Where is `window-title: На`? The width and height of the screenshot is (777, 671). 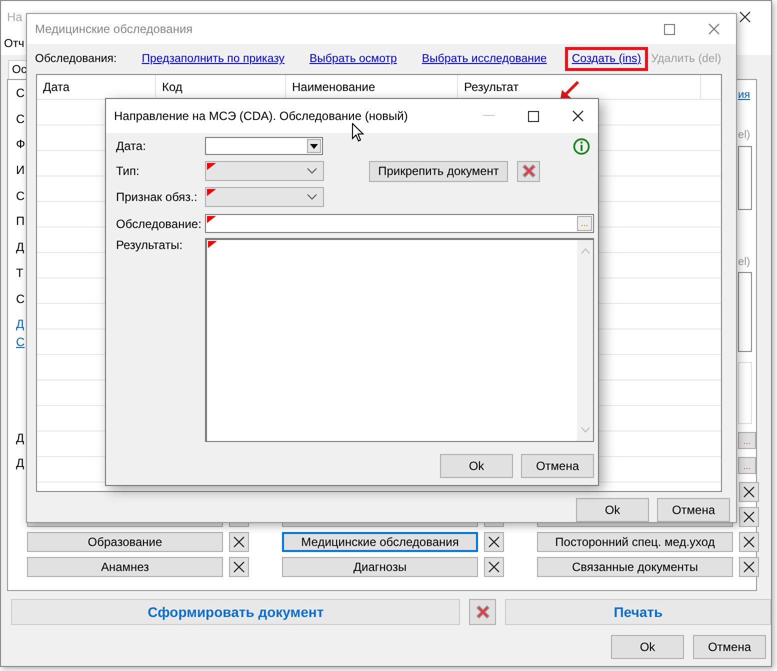
window-title: На is located at coordinates (14, 17).